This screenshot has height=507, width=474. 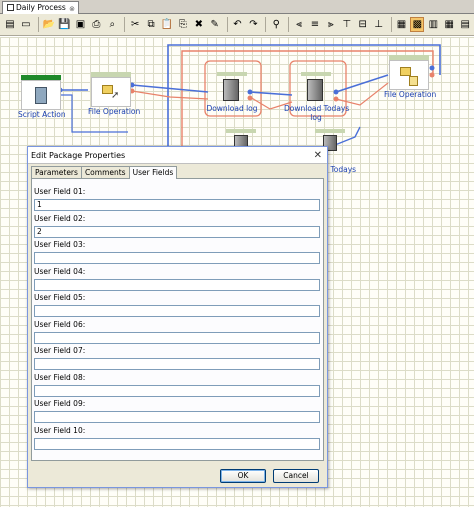 I want to click on user-field-input: 2, so click(x=177, y=231).